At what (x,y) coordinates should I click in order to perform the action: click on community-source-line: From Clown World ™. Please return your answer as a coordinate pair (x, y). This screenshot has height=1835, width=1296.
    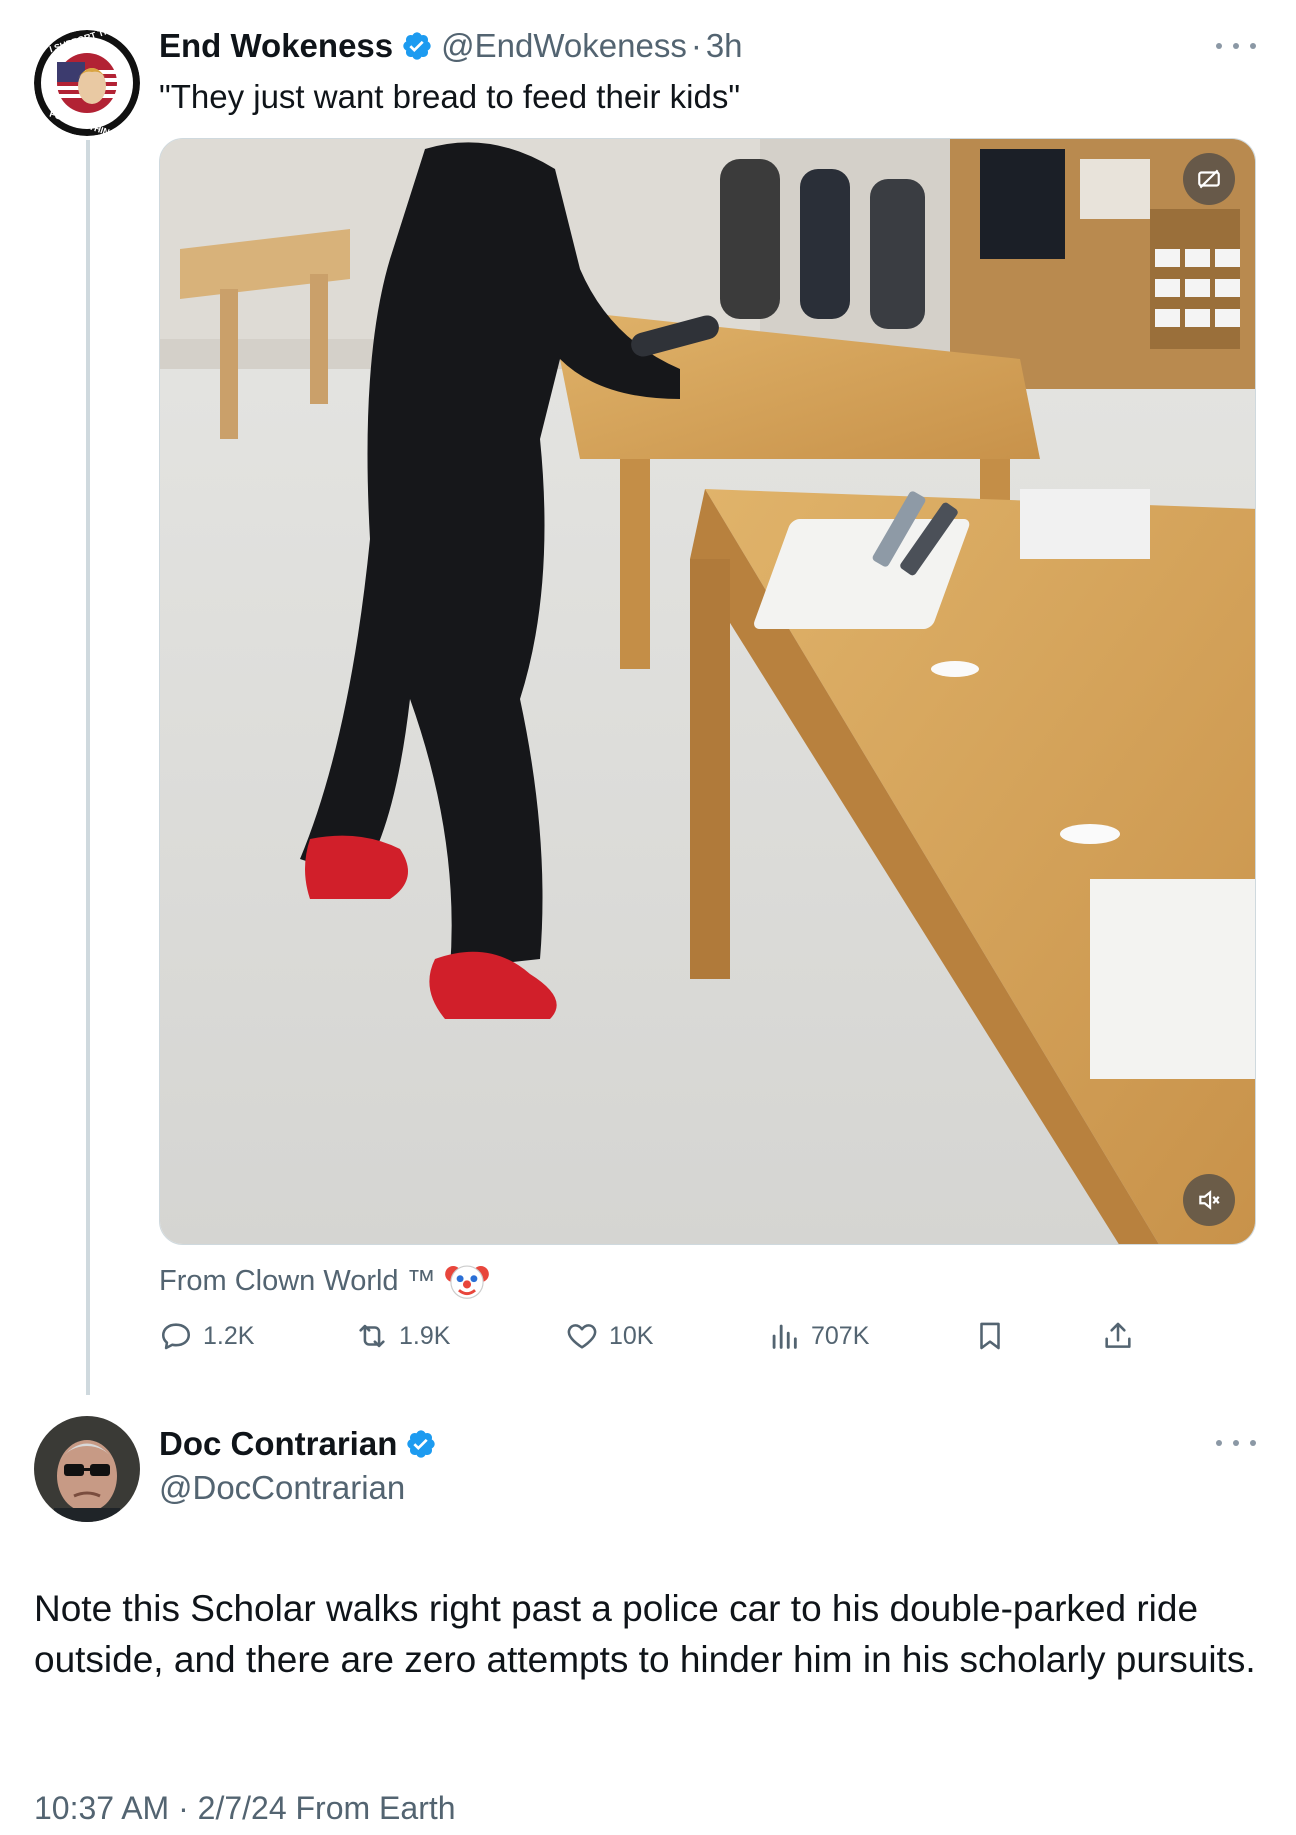
    Looking at the image, I should click on (324, 1281).